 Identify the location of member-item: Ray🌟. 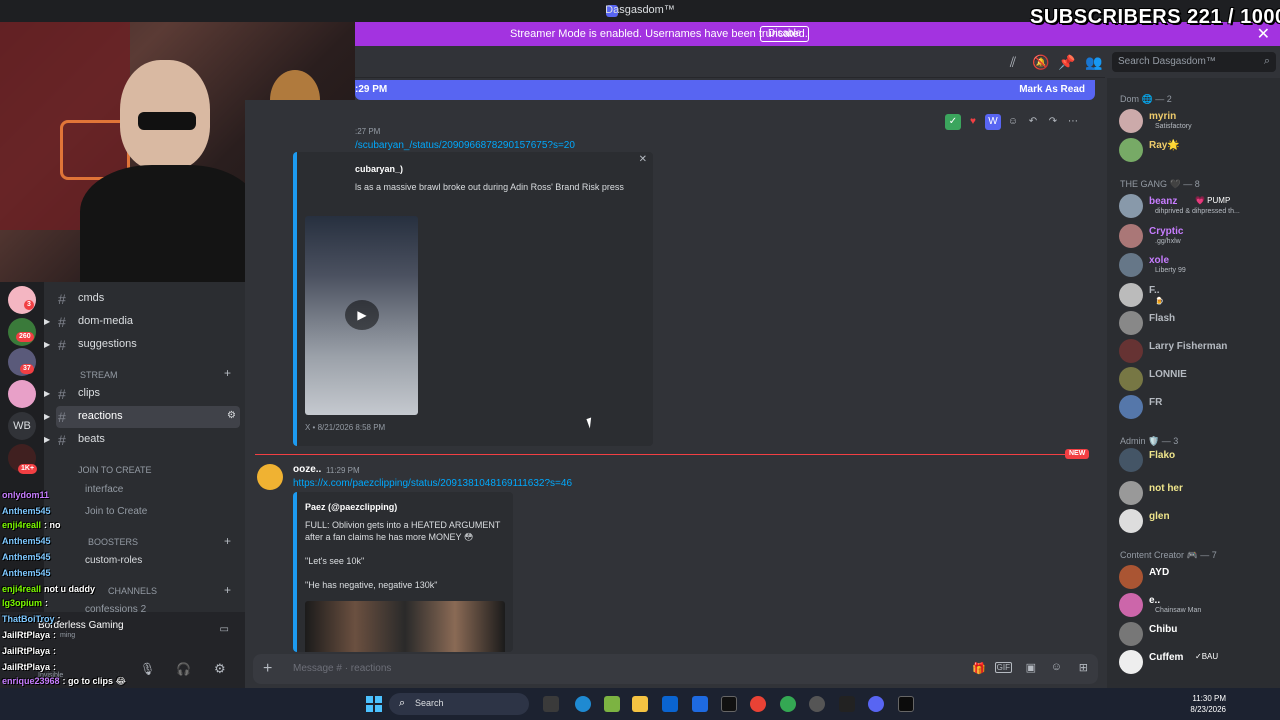
(1197, 150).